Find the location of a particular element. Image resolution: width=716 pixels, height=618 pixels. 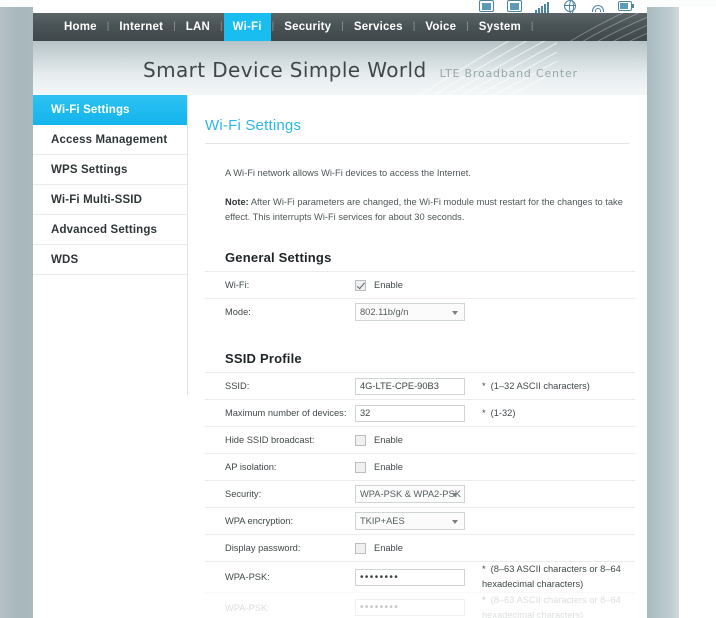

nav-item-wifi: Wi-Fi is located at coordinates (247, 27).